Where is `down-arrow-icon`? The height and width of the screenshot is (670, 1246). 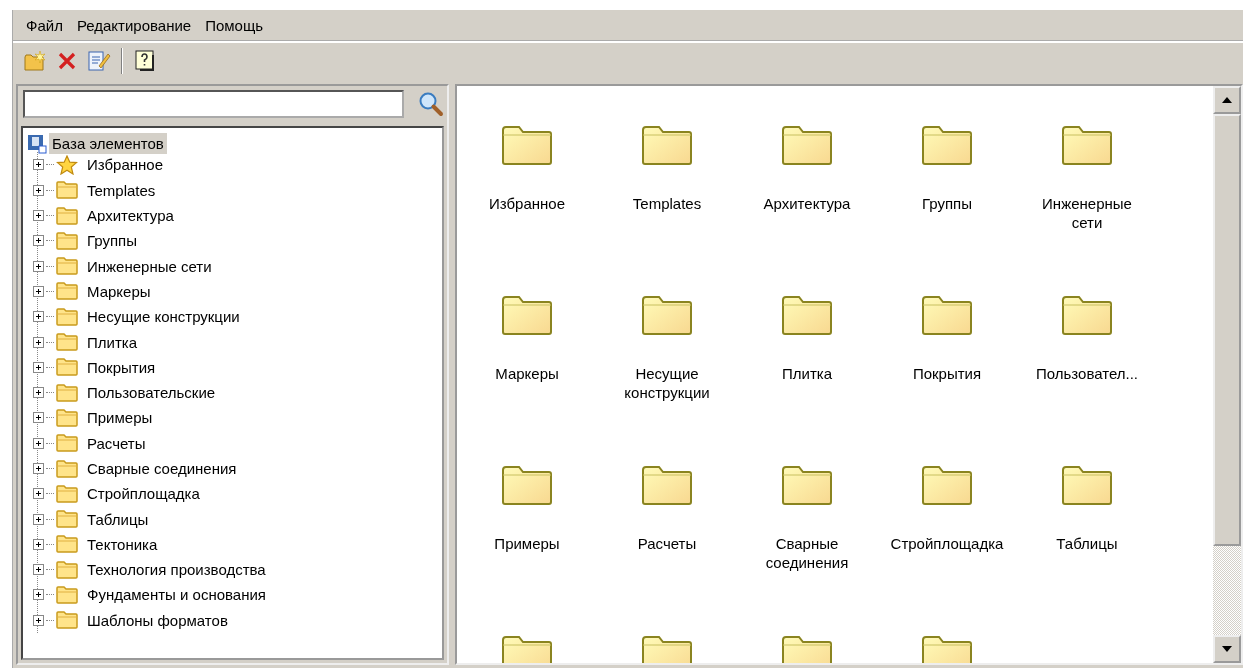
down-arrow-icon is located at coordinates (1227, 649).